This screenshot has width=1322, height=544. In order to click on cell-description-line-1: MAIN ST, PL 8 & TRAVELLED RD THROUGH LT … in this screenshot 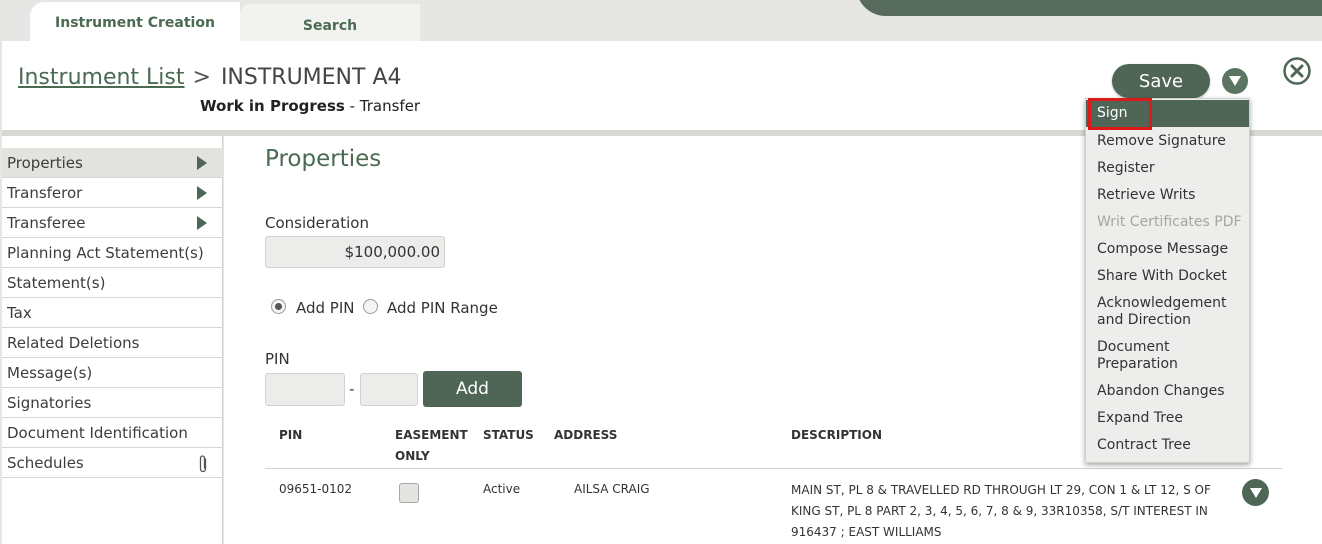, I will do `click(1001, 490)`.